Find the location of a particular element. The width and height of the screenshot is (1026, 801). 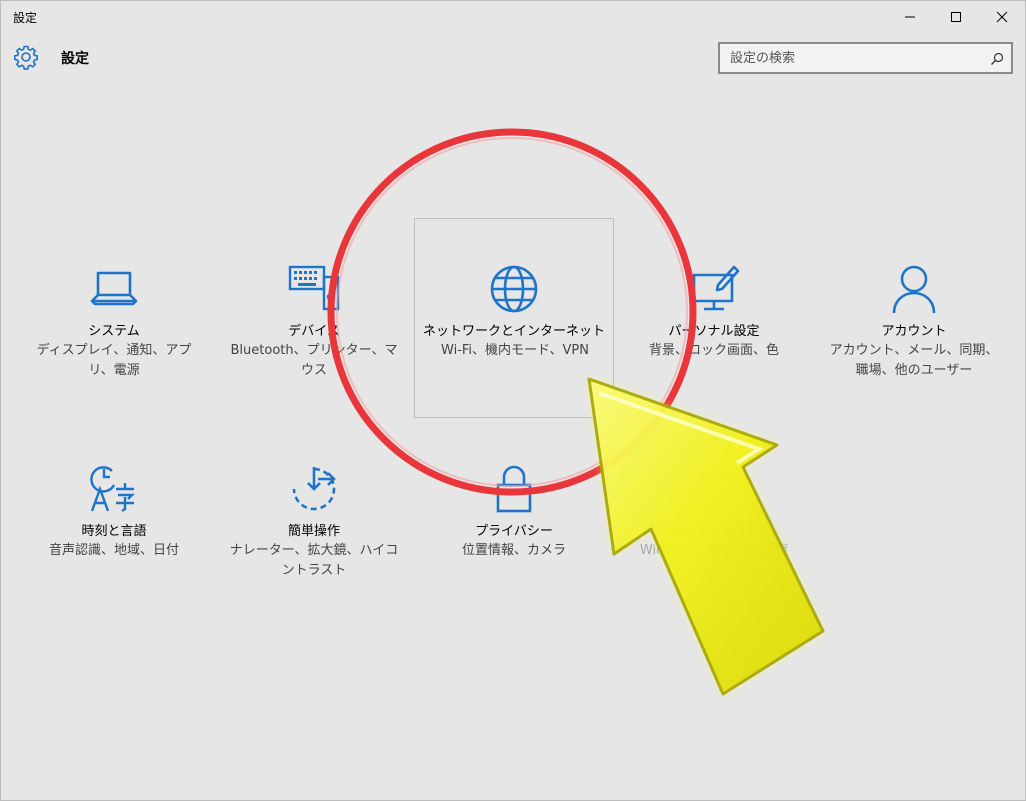

maximize-icon is located at coordinates (956, 17).